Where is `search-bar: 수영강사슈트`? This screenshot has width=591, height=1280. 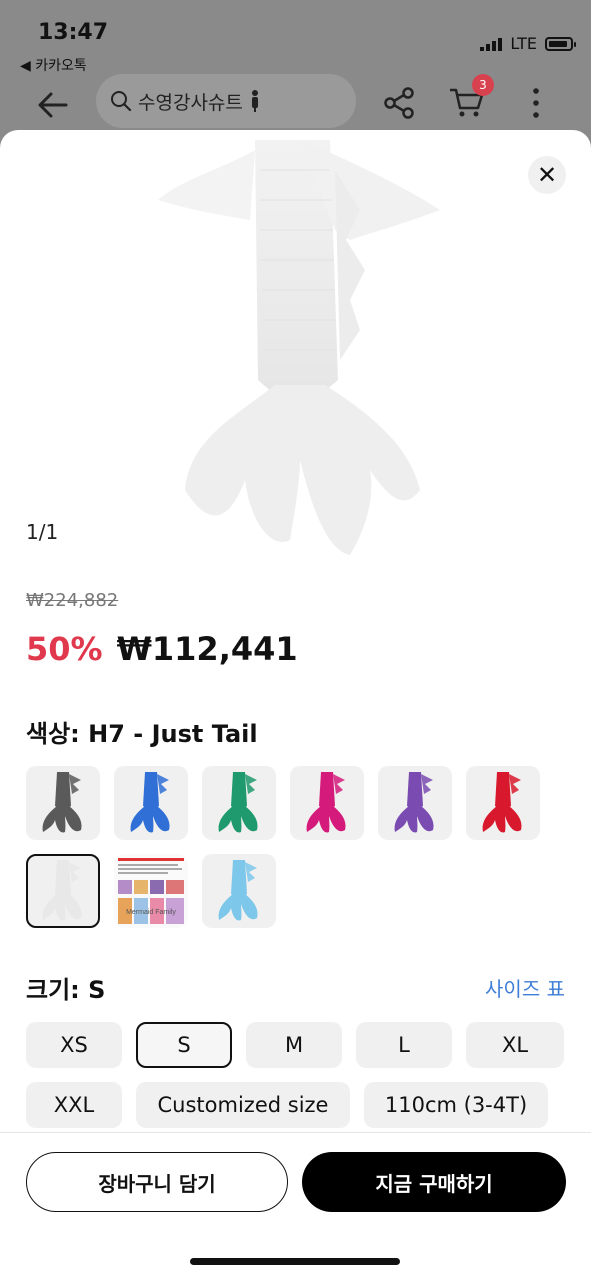 search-bar: 수영강사슈트 is located at coordinates (226, 101).